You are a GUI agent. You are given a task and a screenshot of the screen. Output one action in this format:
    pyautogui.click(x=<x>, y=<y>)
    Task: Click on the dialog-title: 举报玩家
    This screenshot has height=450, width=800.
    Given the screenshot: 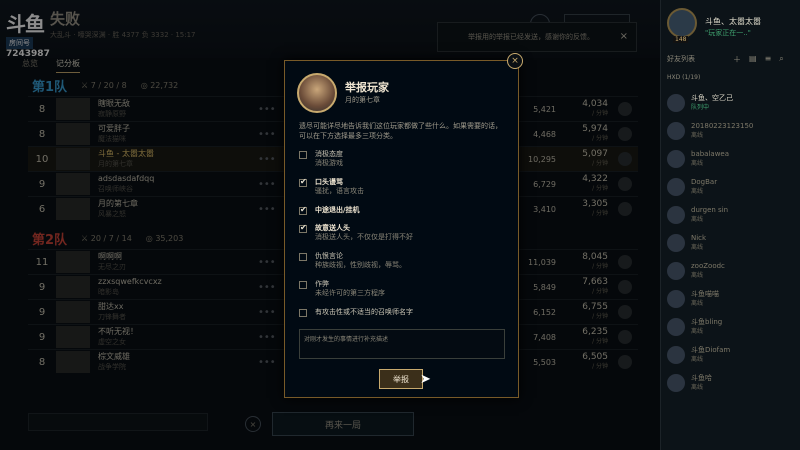 What is the action you would take?
    pyautogui.click(x=367, y=87)
    